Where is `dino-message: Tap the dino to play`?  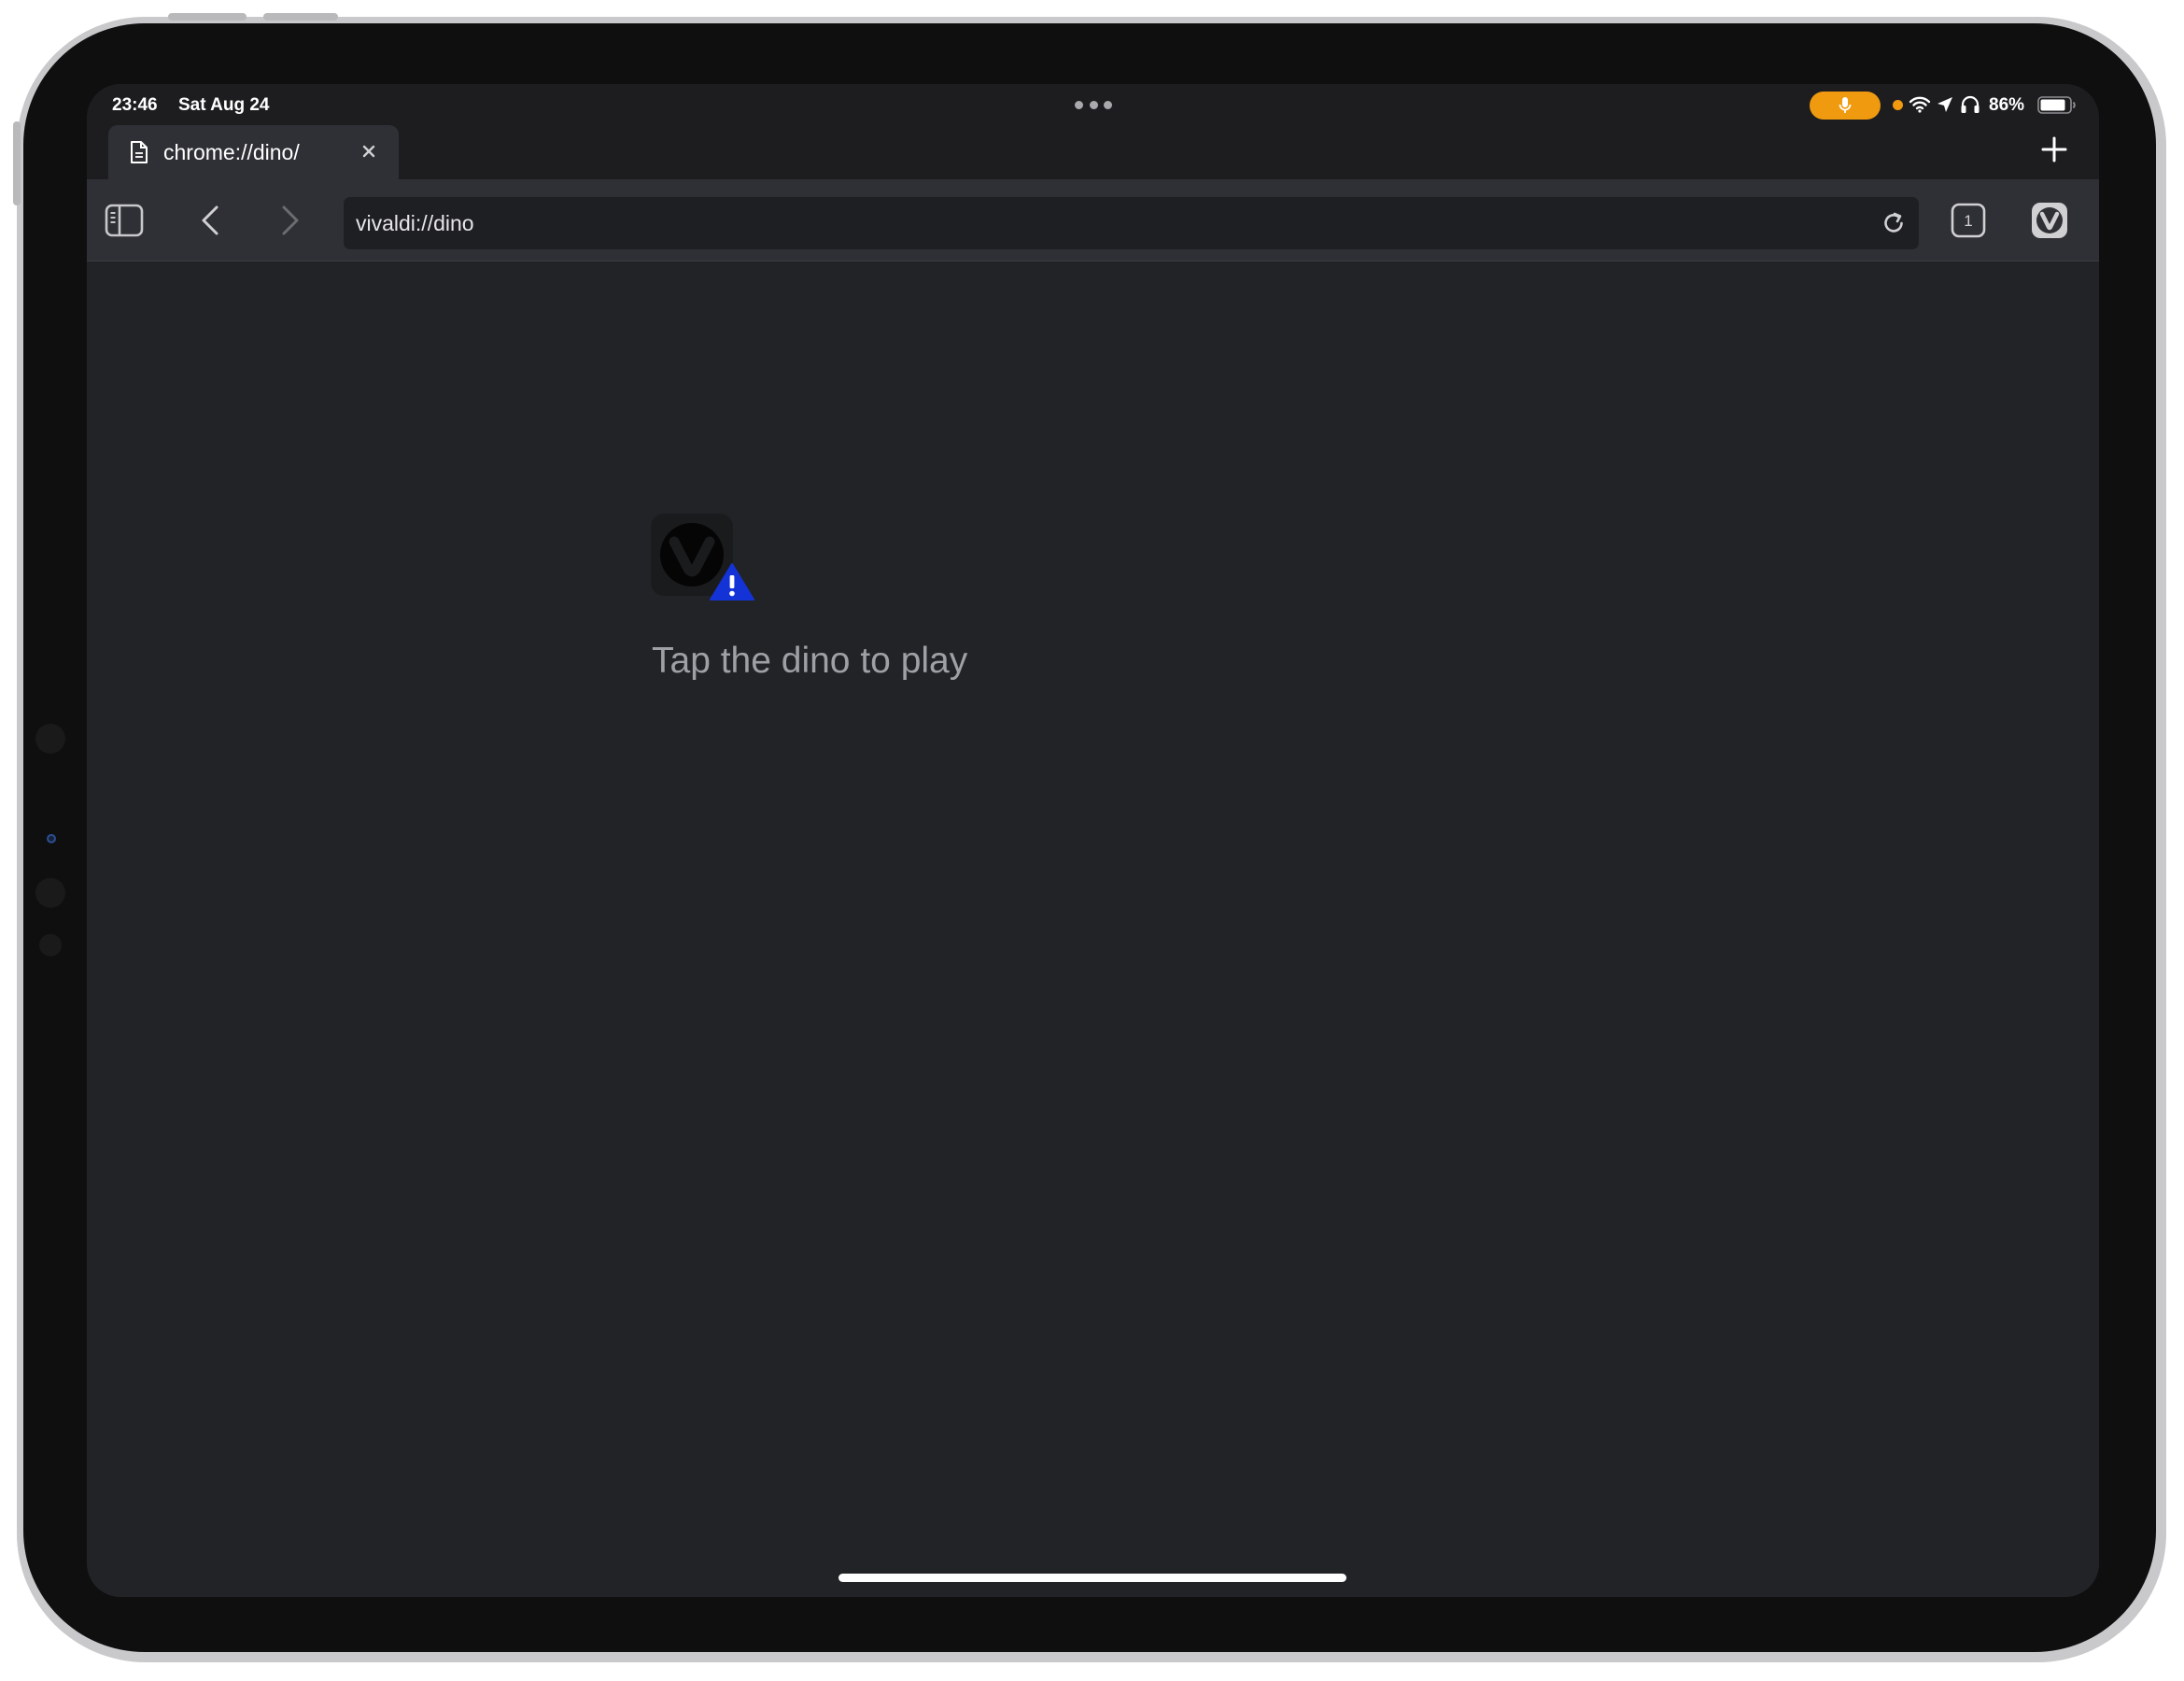
dino-message: Tap the dino to play is located at coordinates (810, 661).